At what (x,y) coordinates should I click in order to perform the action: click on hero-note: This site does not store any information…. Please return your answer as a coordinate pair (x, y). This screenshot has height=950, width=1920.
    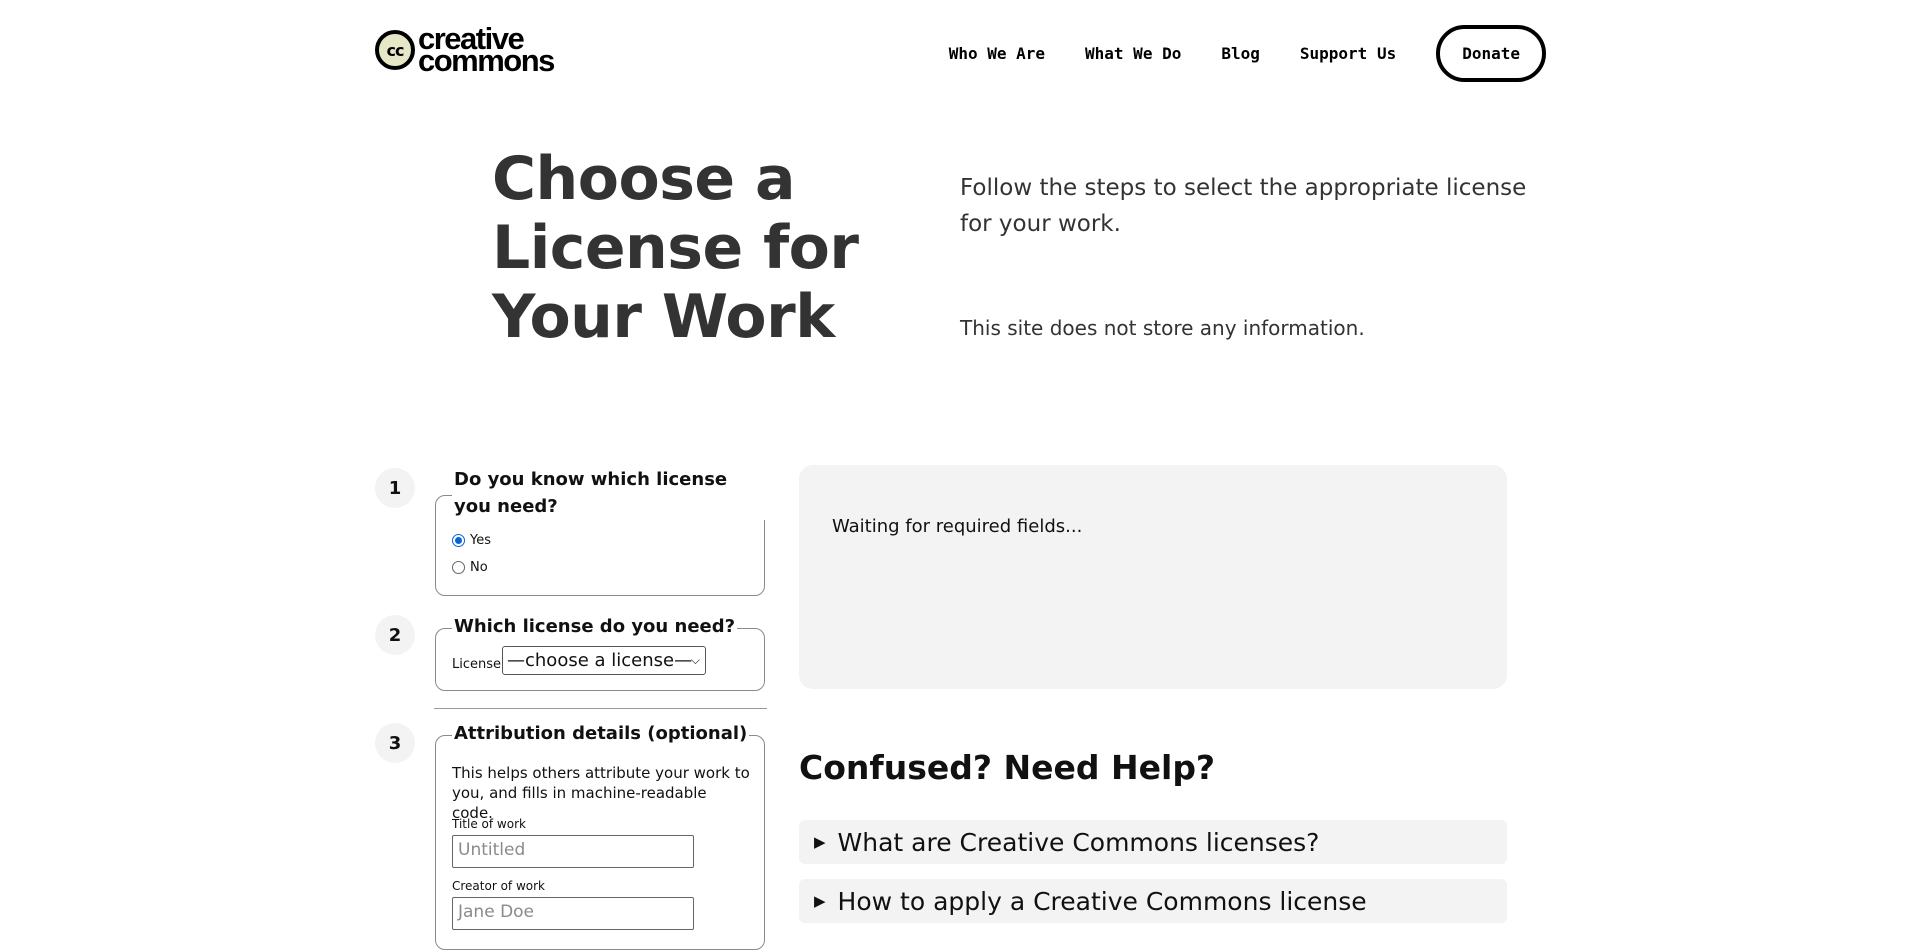
    Looking at the image, I should click on (1162, 328).